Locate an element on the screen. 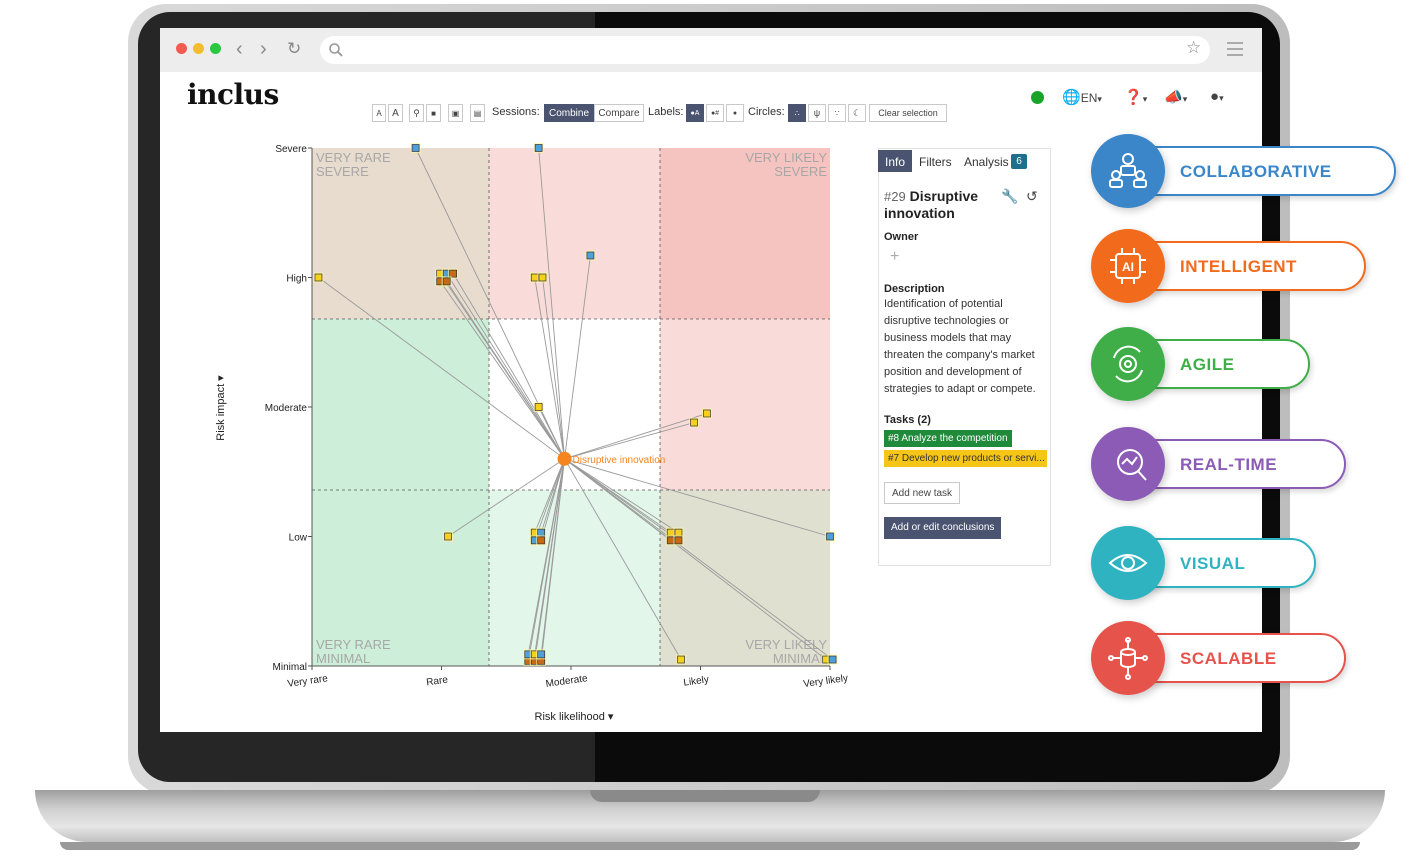  description-label: Description is located at coordinates (914, 289).